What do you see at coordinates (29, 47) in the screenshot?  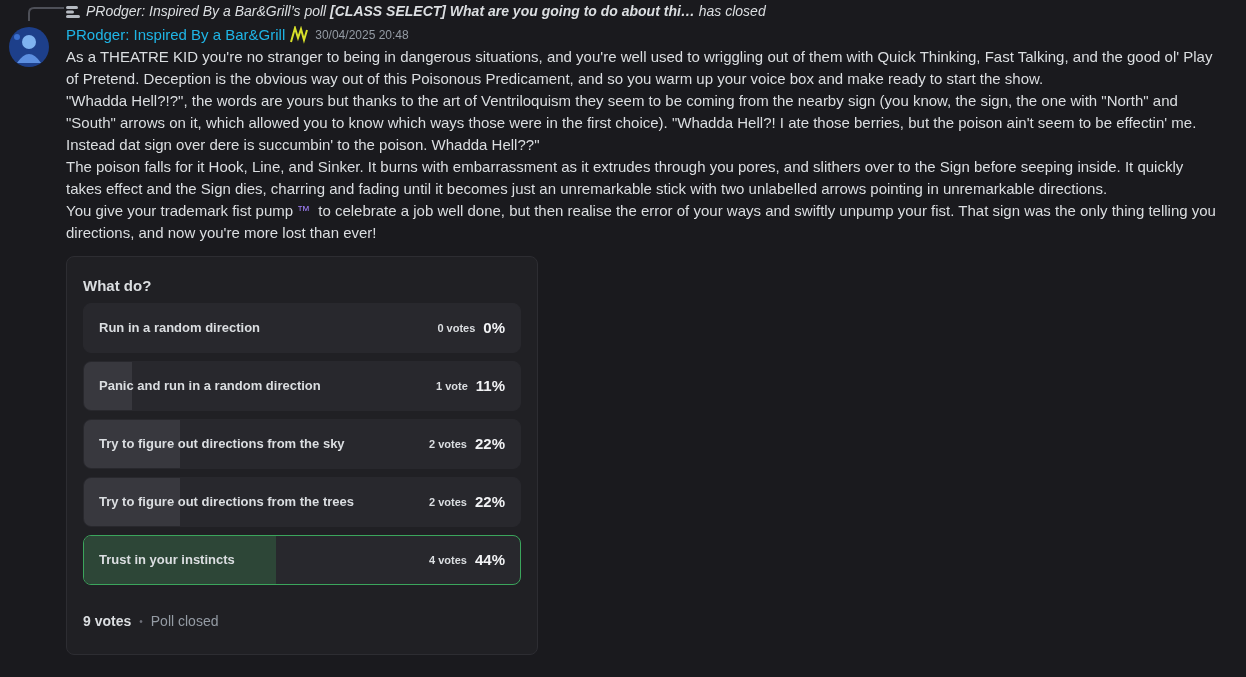 I see `user-avatar` at bounding box center [29, 47].